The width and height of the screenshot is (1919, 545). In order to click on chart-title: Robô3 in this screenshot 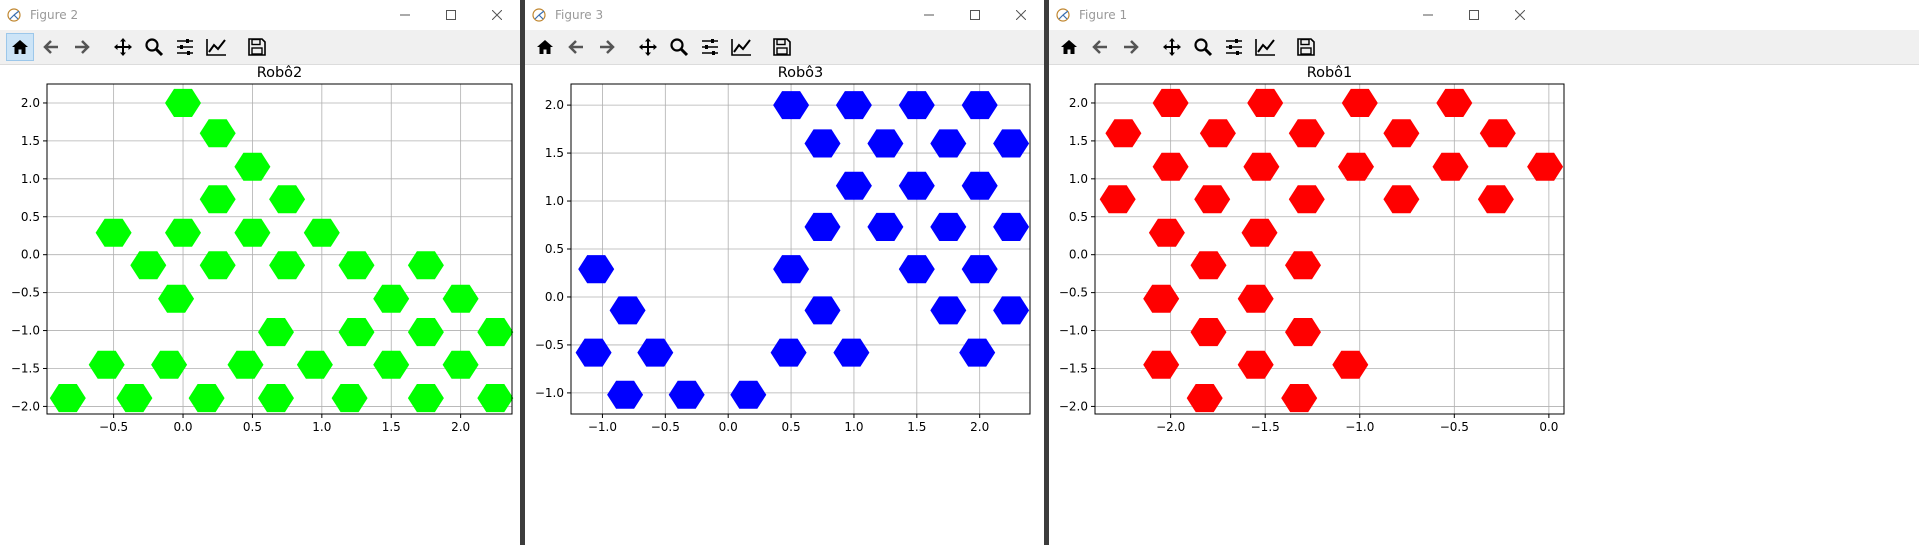, I will do `click(801, 73)`.